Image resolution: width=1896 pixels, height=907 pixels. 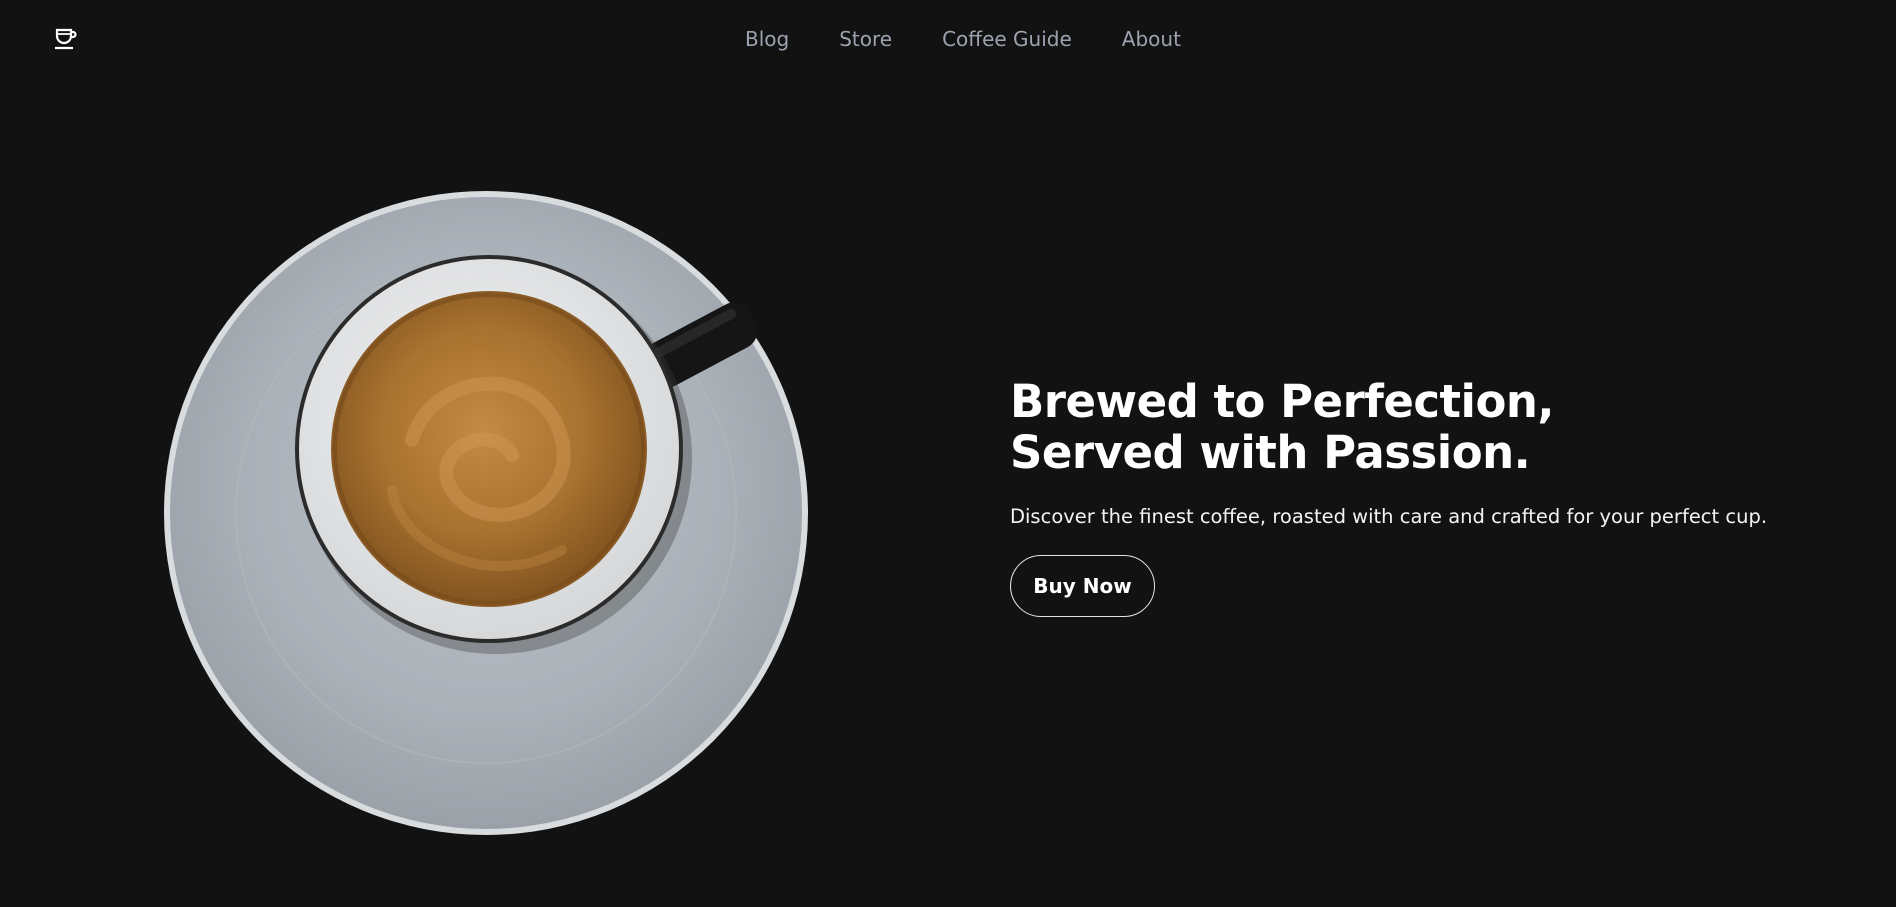 What do you see at coordinates (1270, 452) in the screenshot?
I see `hero-headline-line2: Served with Passion.` at bounding box center [1270, 452].